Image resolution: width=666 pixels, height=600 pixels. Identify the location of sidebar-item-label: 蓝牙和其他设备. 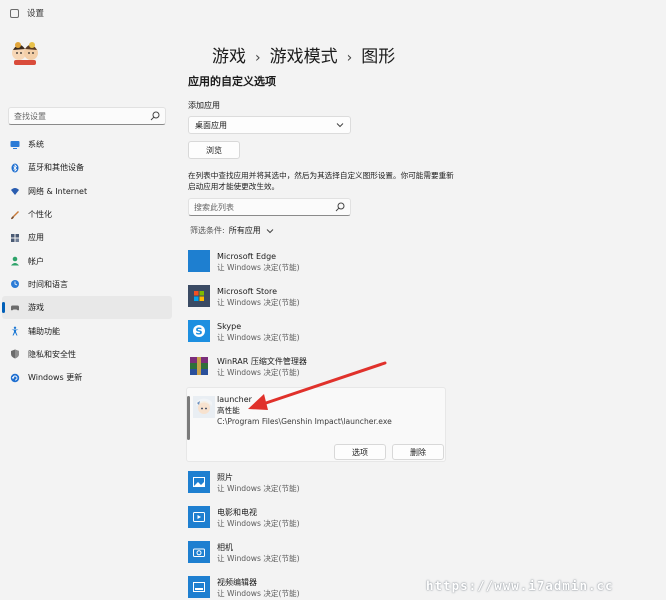
(56, 168).